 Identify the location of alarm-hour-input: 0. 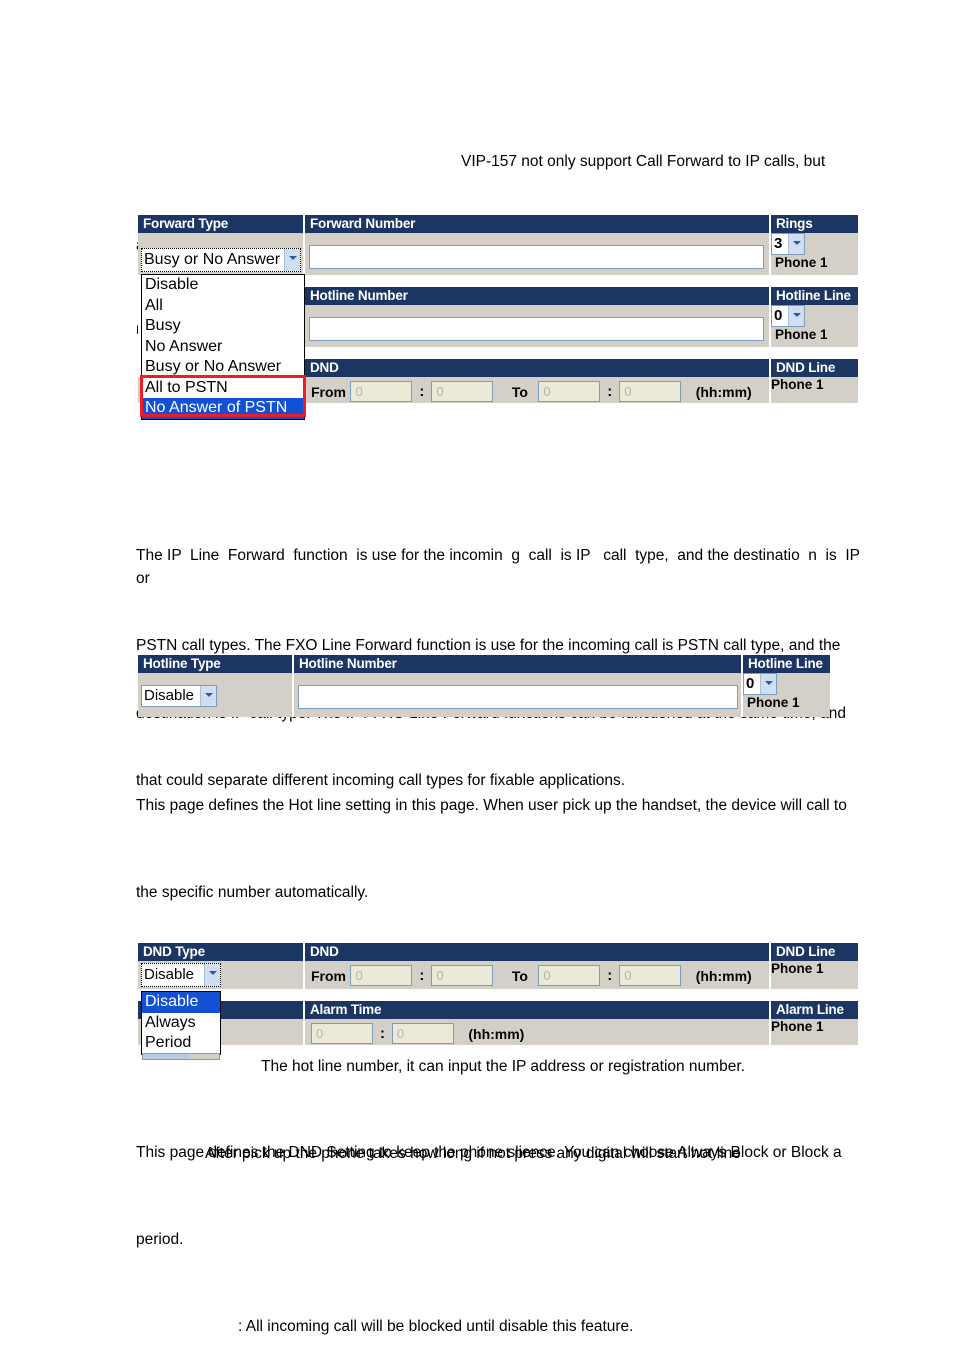
(342, 1033).